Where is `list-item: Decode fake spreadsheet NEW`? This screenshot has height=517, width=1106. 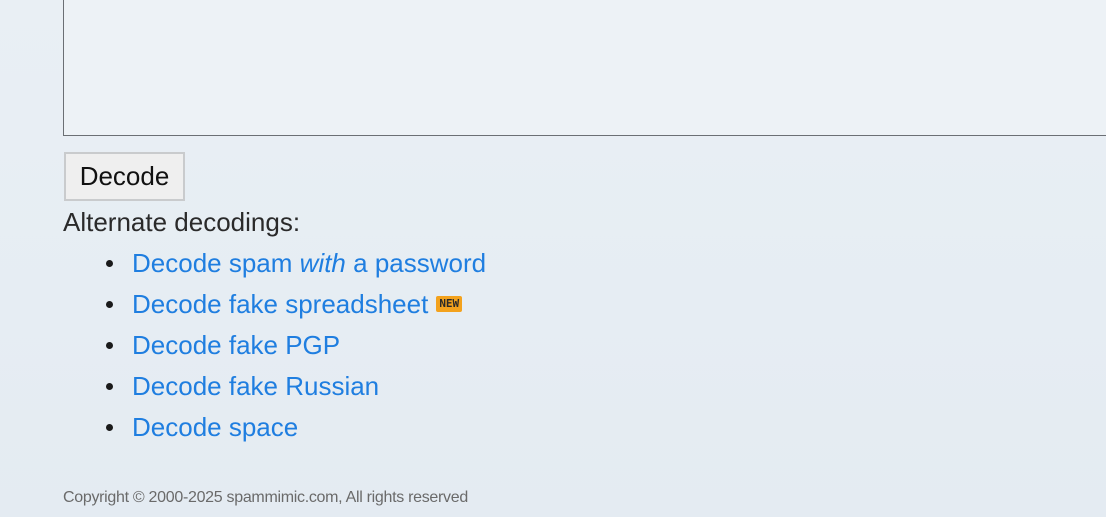 list-item: Decode fake spreadsheet NEW is located at coordinates (293, 307).